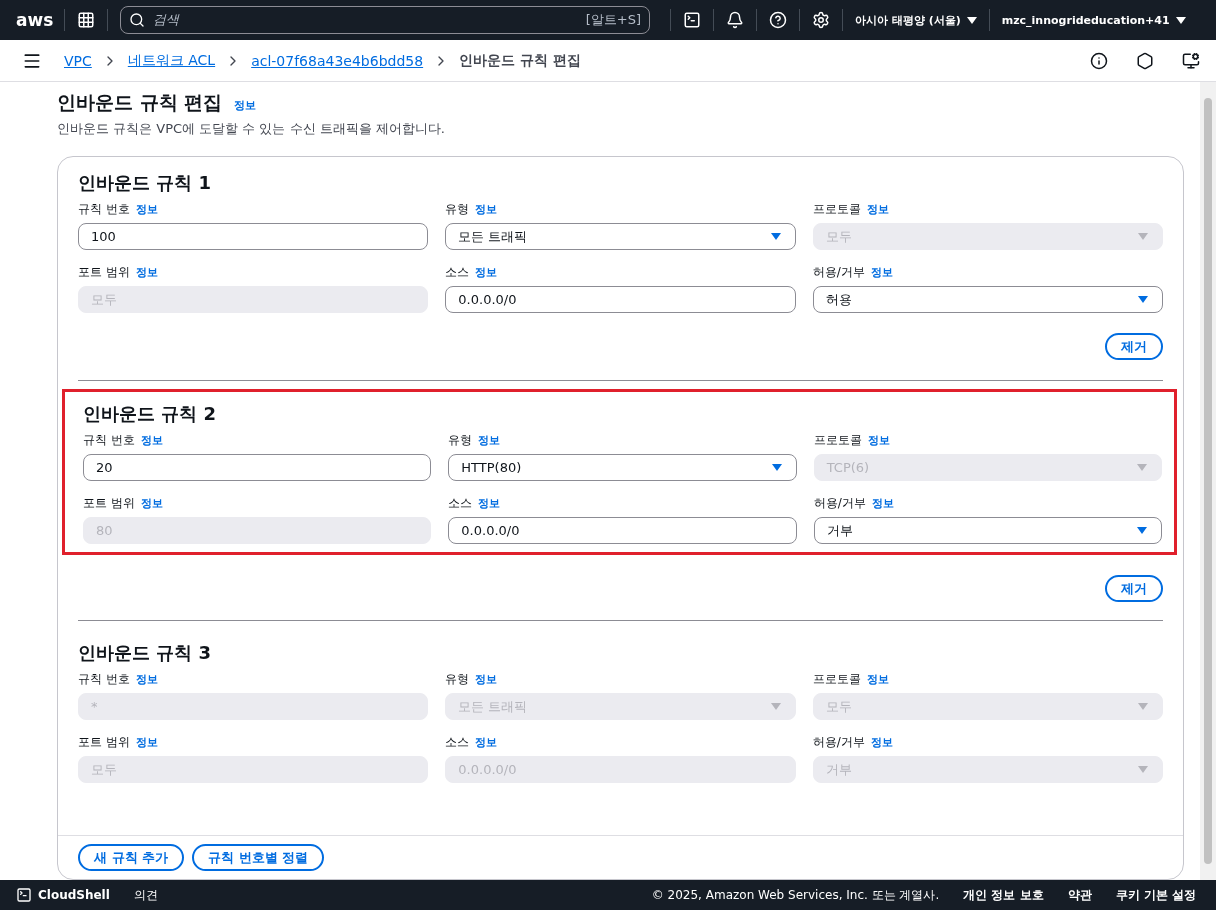  What do you see at coordinates (987, 530) in the screenshot?
I see `select-field: 거부` at bounding box center [987, 530].